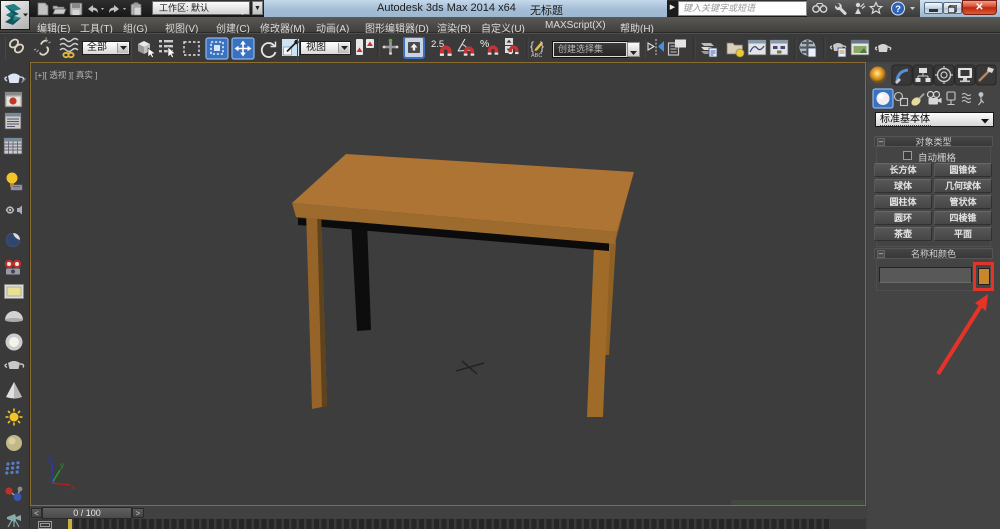 The image size is (1000, 529). What do you see at coordinates (73, 487) in the screenshot?
I see `svg-text: x` at bounding box center [73, 487].